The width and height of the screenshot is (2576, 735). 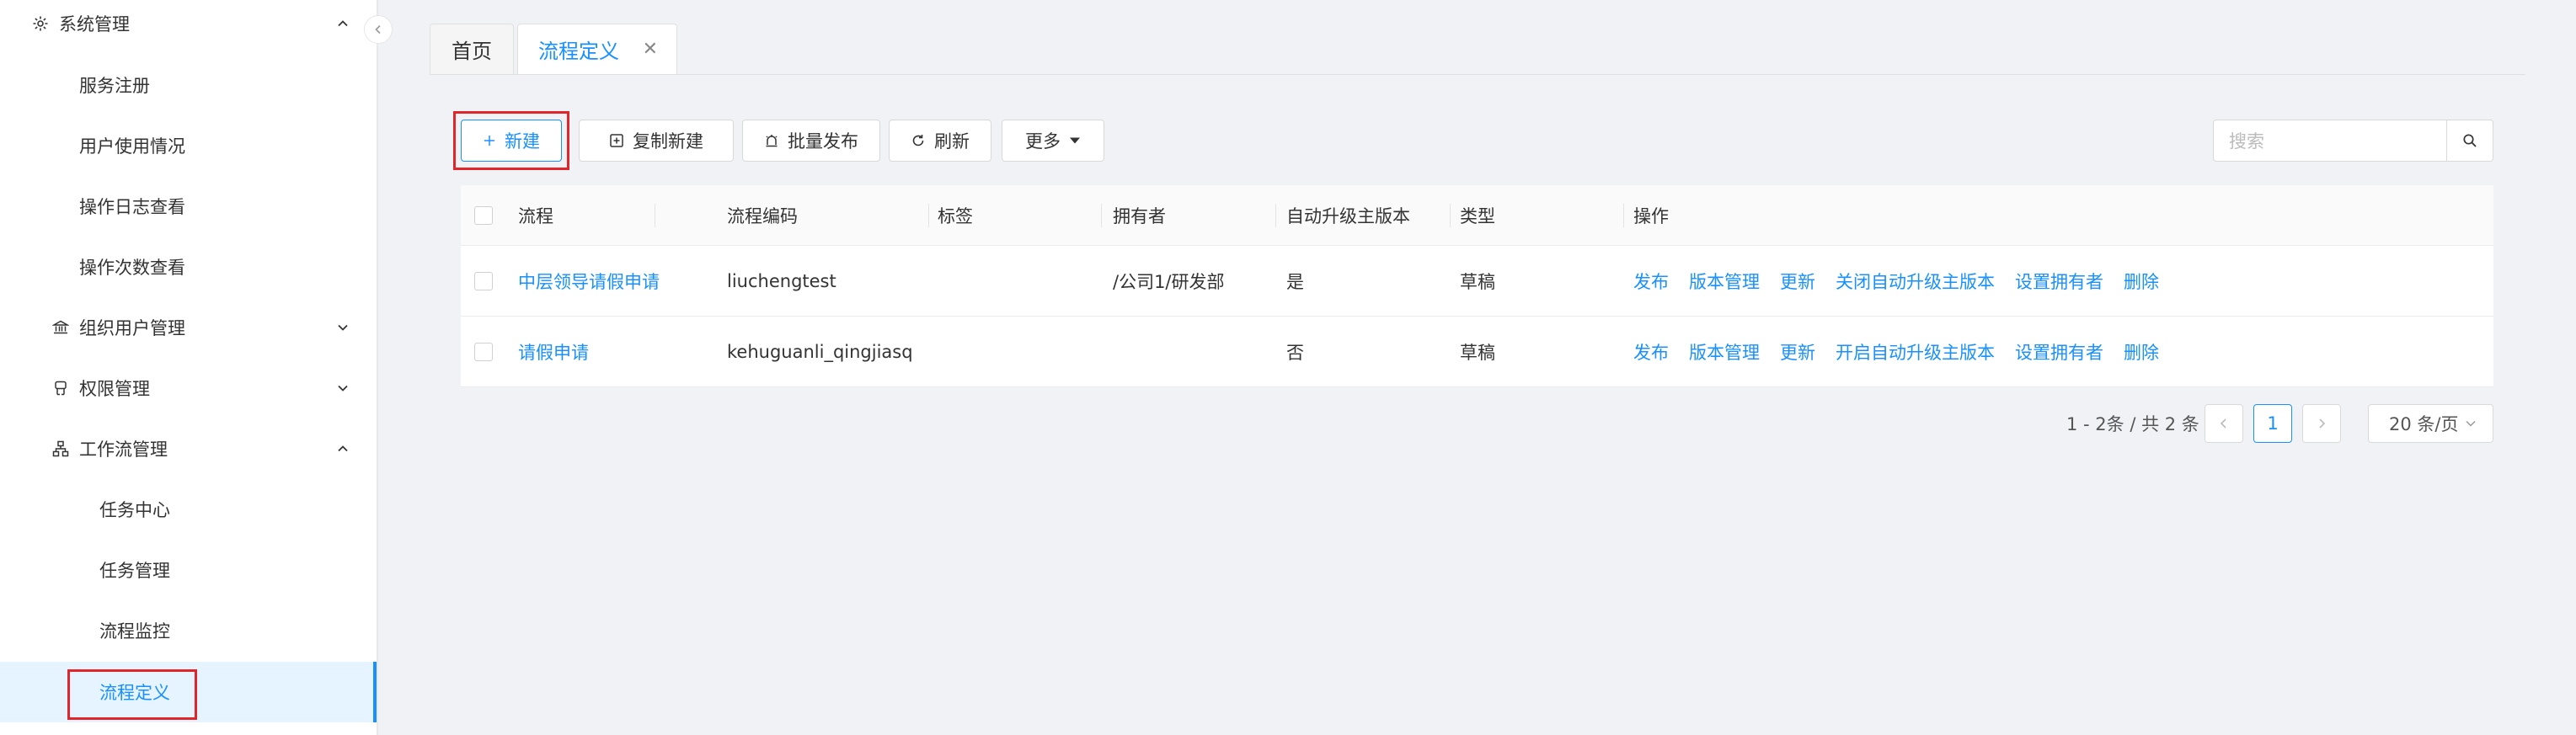 I want to click on sidebar-item-label: 流程监控, so click(x=134, y=632).